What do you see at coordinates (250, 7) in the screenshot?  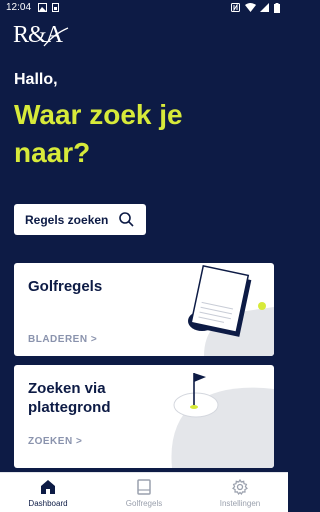 I see `wifi-icon` at bounding box center [250, 7].